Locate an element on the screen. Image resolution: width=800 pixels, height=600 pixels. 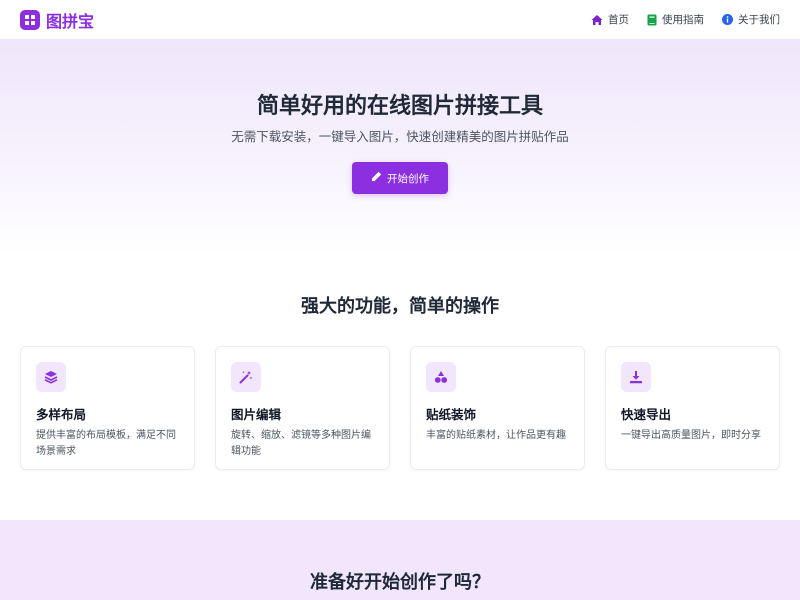
nav-item-label: 使用指南 is located at coordinates (683, 20).